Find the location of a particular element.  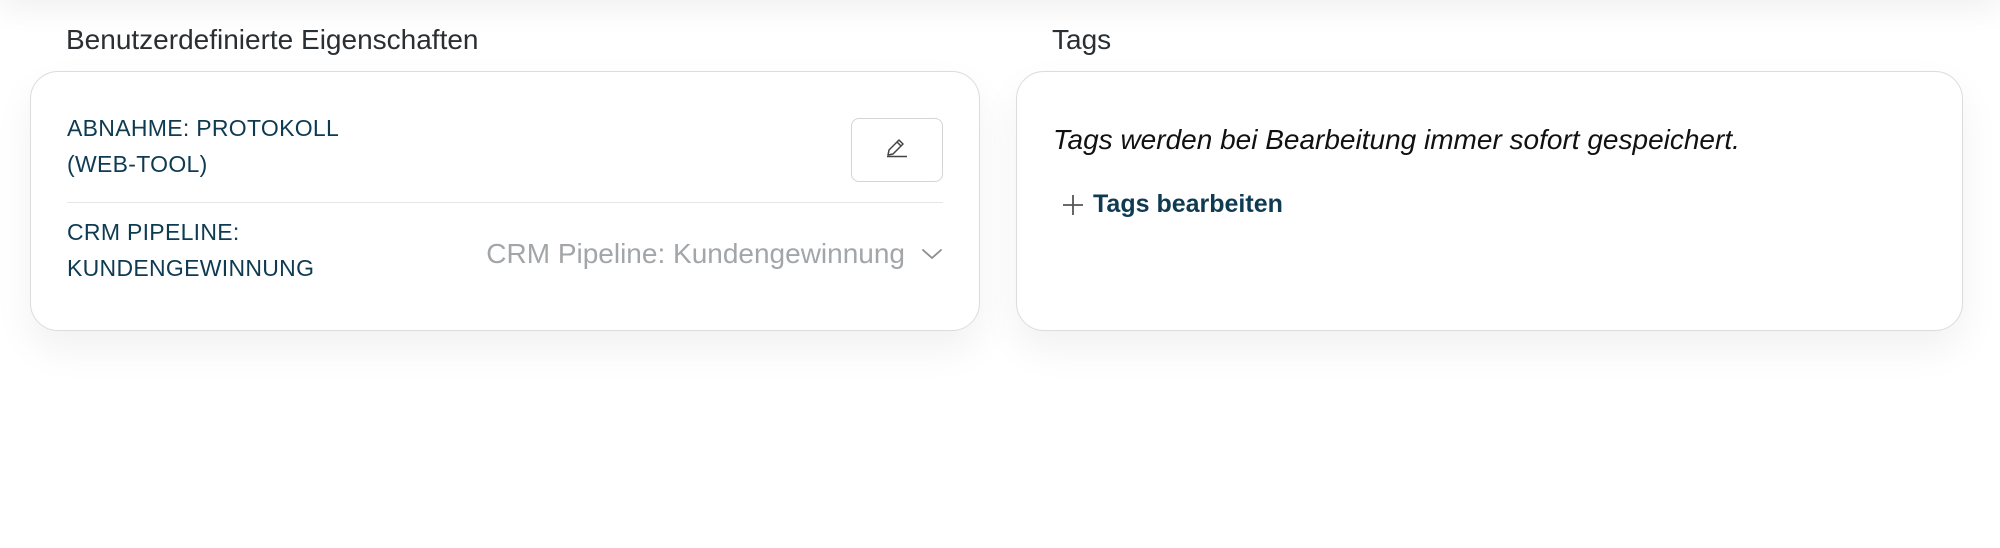

property-label-line1: CRM PIPELINE: is located at coordinates (153, 232).